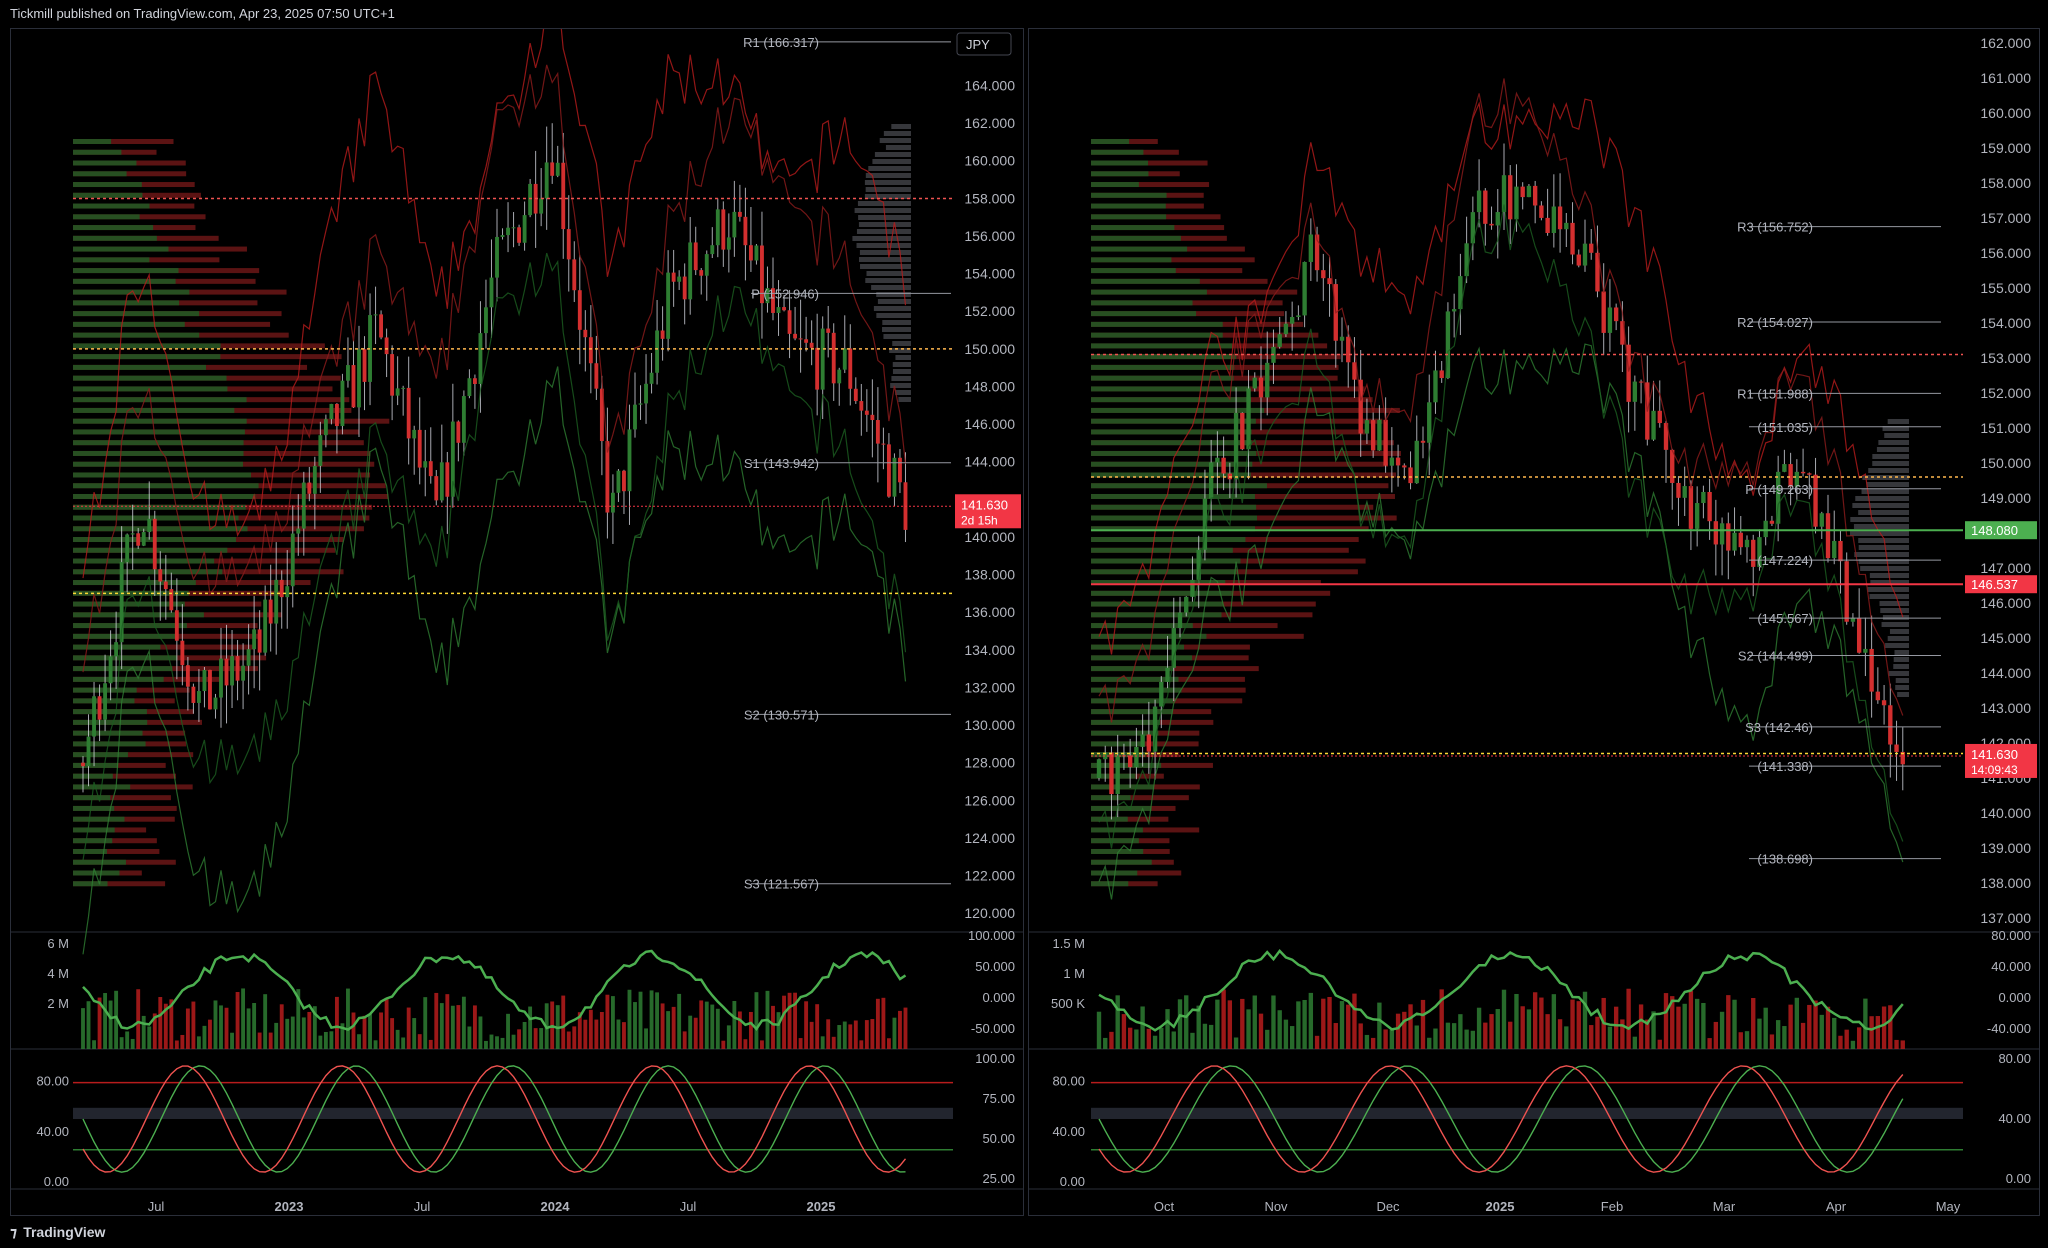  Describe the element at coordinates (1785, 427) in the screenshot. I see `pivot-label: (151.035)` at that location.